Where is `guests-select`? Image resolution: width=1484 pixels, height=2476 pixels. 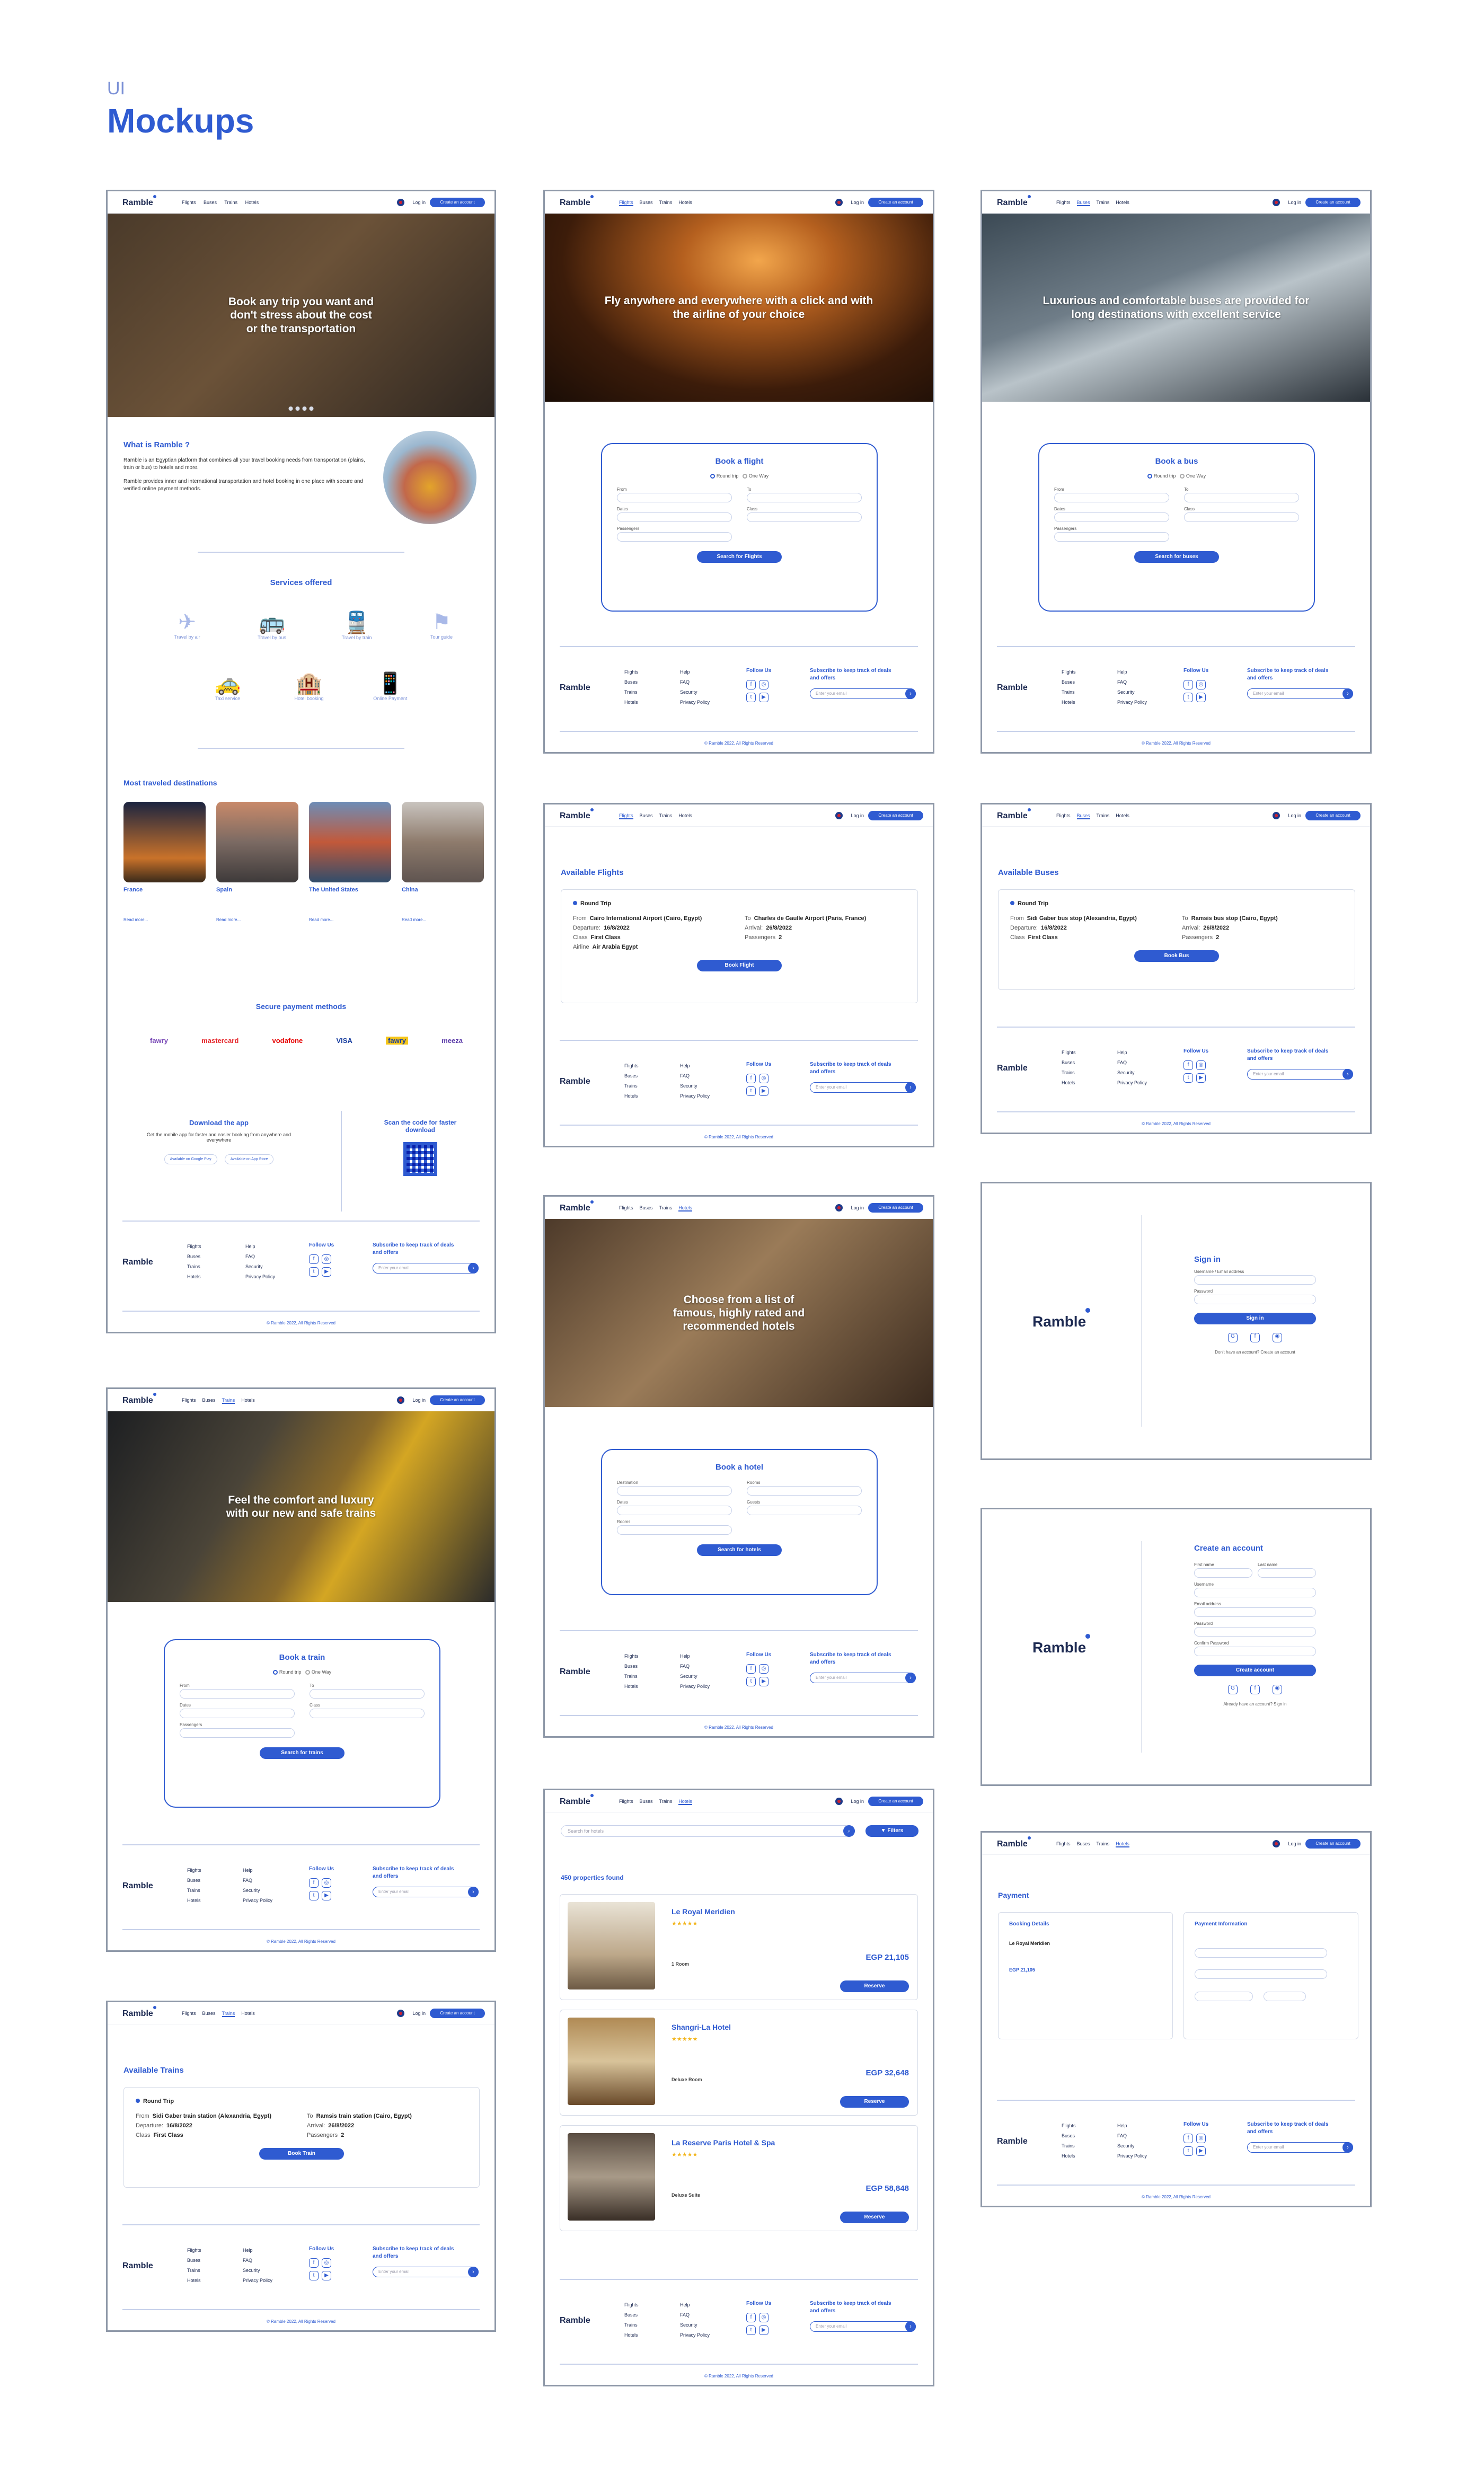 guests-select is located at coordinates (804, 1511).